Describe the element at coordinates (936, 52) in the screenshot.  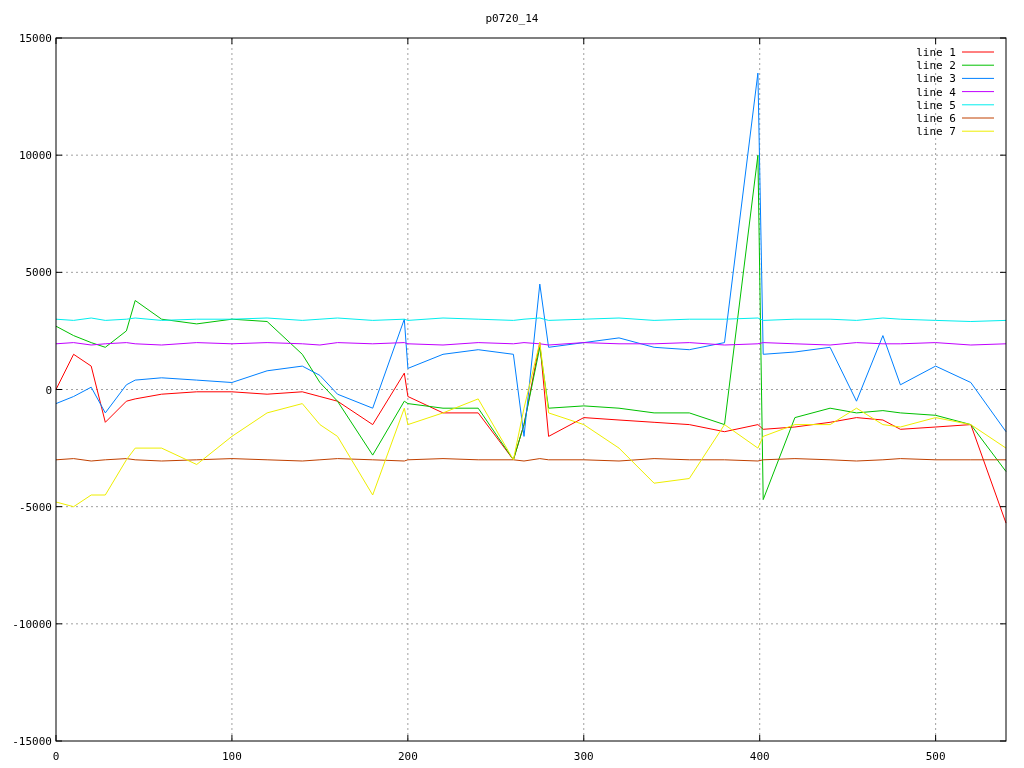
I see `legend-label: line 1` at that location.